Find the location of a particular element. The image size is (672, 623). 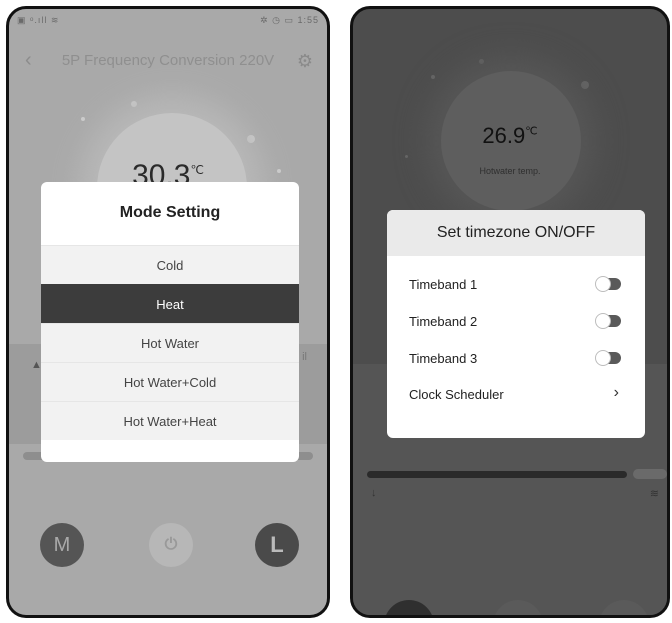

timeband-1-toggle is located at coordinates (608, 284).